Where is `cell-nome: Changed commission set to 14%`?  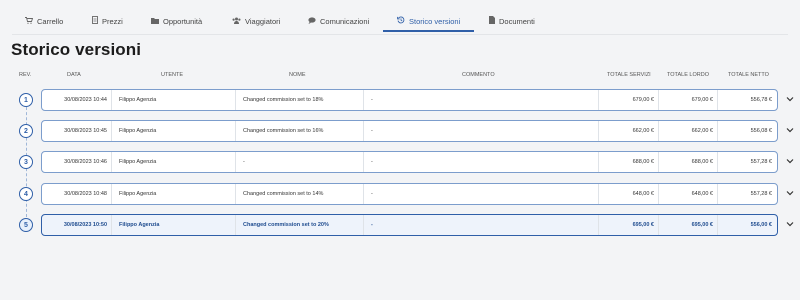
cell-nome: Changed commission set to 14% is located at coordinates (299, 194).